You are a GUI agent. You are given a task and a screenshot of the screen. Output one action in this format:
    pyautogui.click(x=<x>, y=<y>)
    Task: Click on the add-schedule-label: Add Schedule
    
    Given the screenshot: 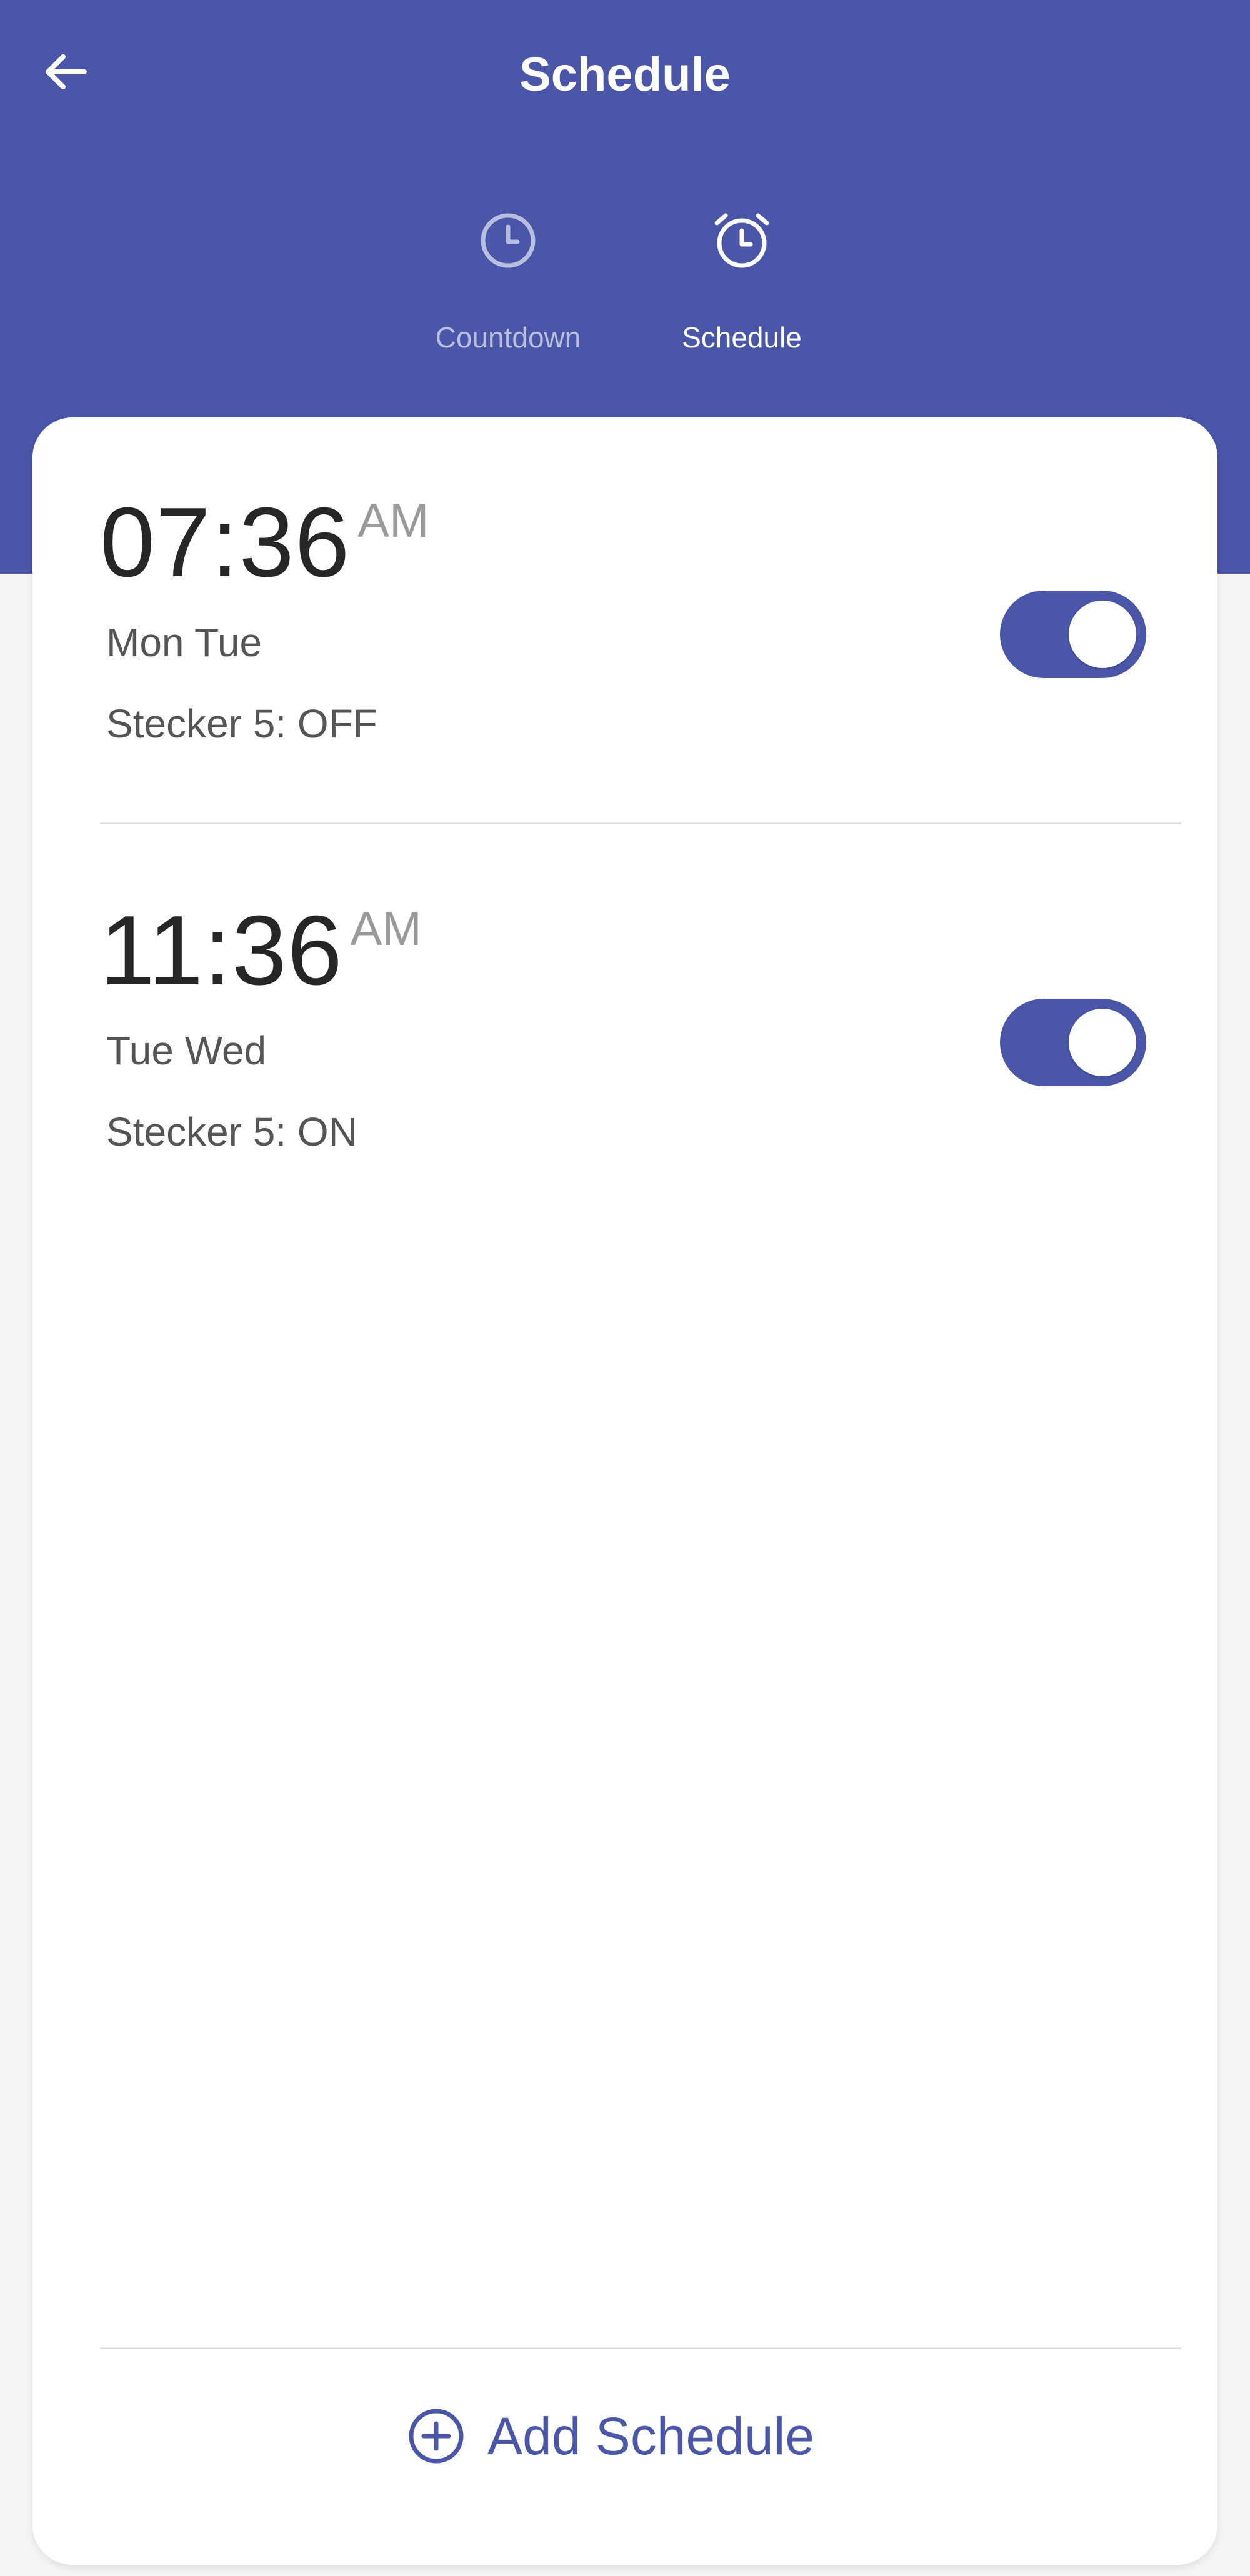 What is the action you would take?
    pyautogui.click(x=651, y=2436)
    